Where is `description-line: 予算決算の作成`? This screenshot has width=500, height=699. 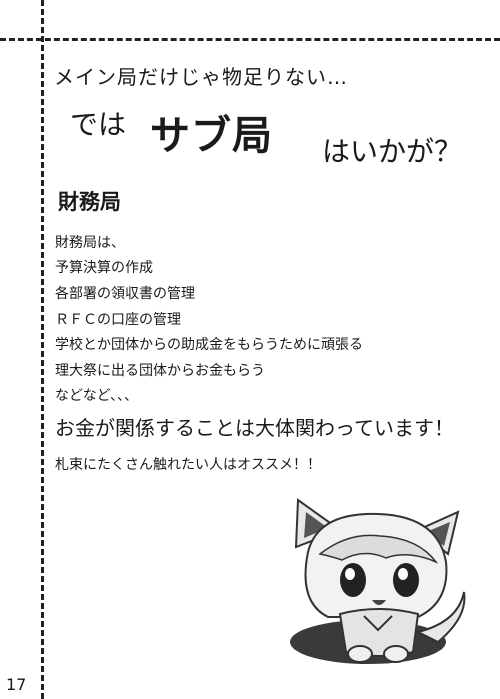
description-line: 予算決算の作成 is located at coordinates (104, 268).